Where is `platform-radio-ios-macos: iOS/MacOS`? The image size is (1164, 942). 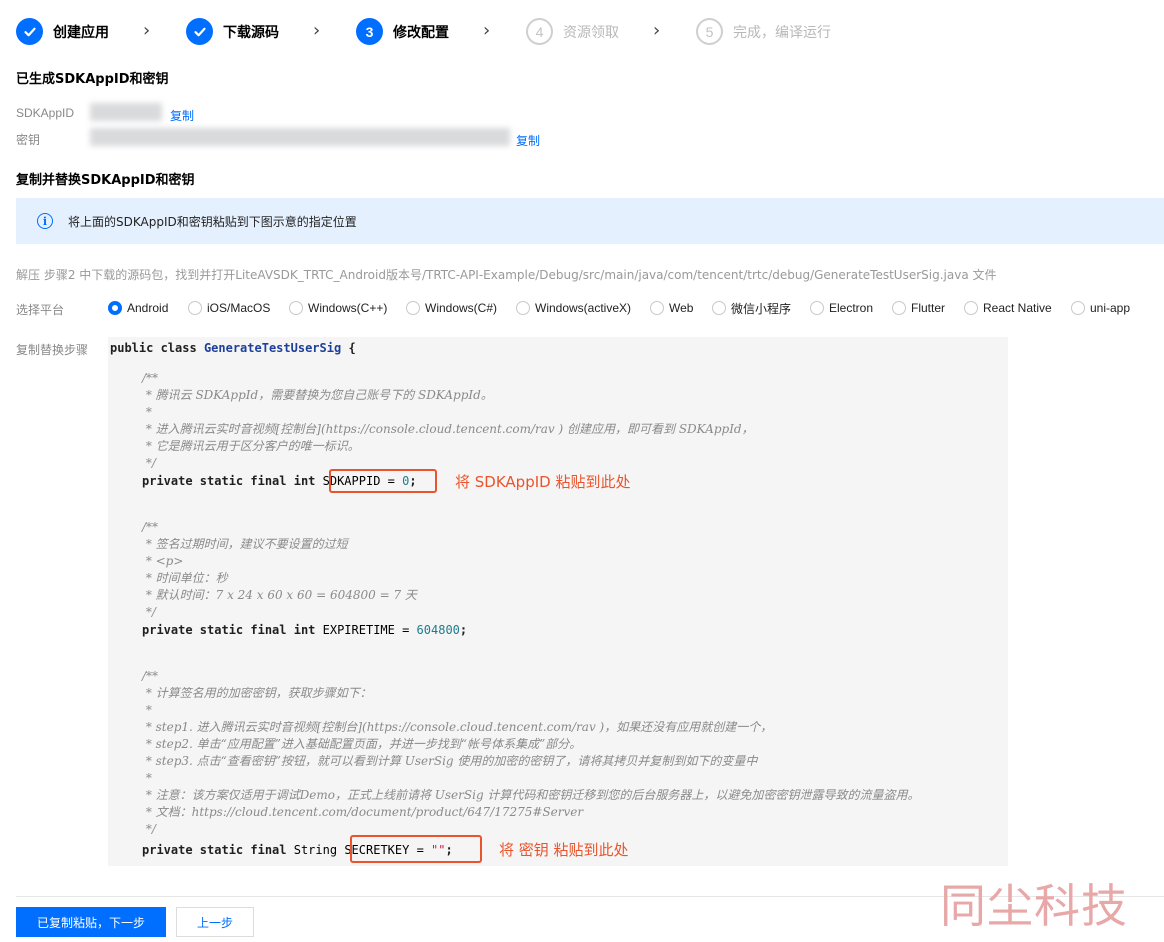
platform-radio-ios-macos: iOS/MacOS is located at coordinates (229, 308).